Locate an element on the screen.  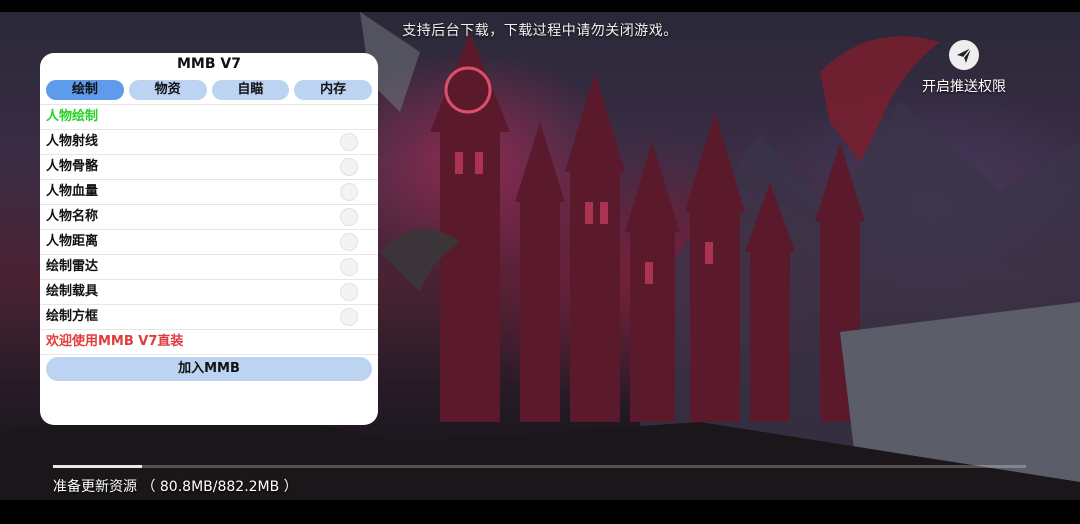
welcome-text: 欢迎使用MMB V7直装 is located at coordinates (209, 342).